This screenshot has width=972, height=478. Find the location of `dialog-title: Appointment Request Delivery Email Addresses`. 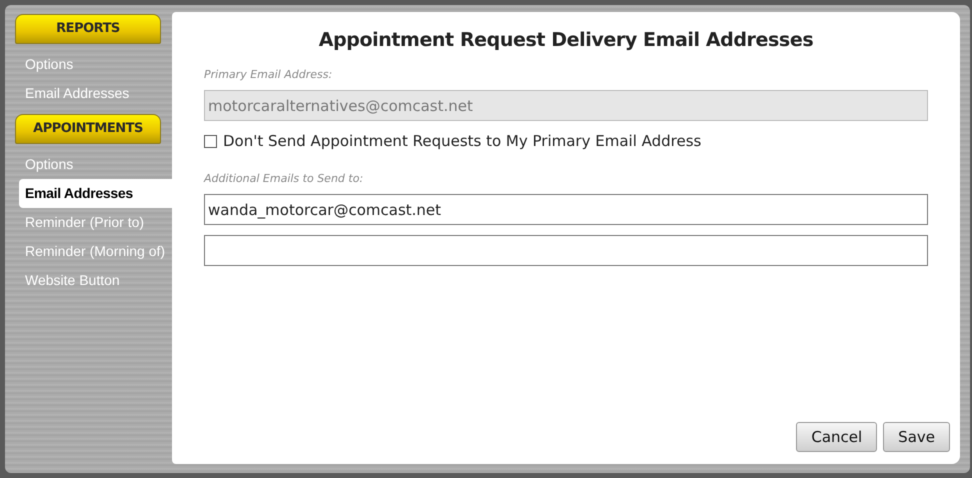

dialog-title: Appointment Request Delivery Email Addresses is located at coordinates (566, 40).